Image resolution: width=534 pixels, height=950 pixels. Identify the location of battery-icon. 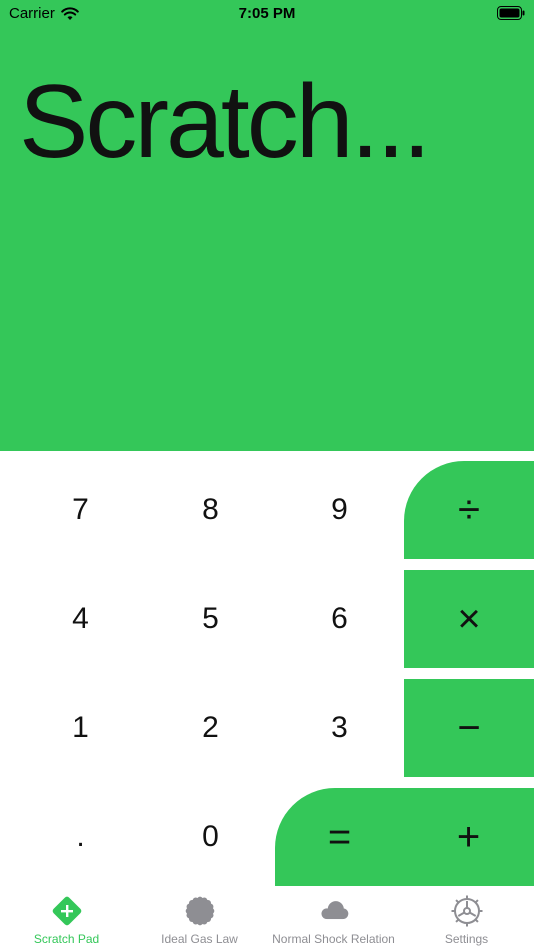
(511, 13).